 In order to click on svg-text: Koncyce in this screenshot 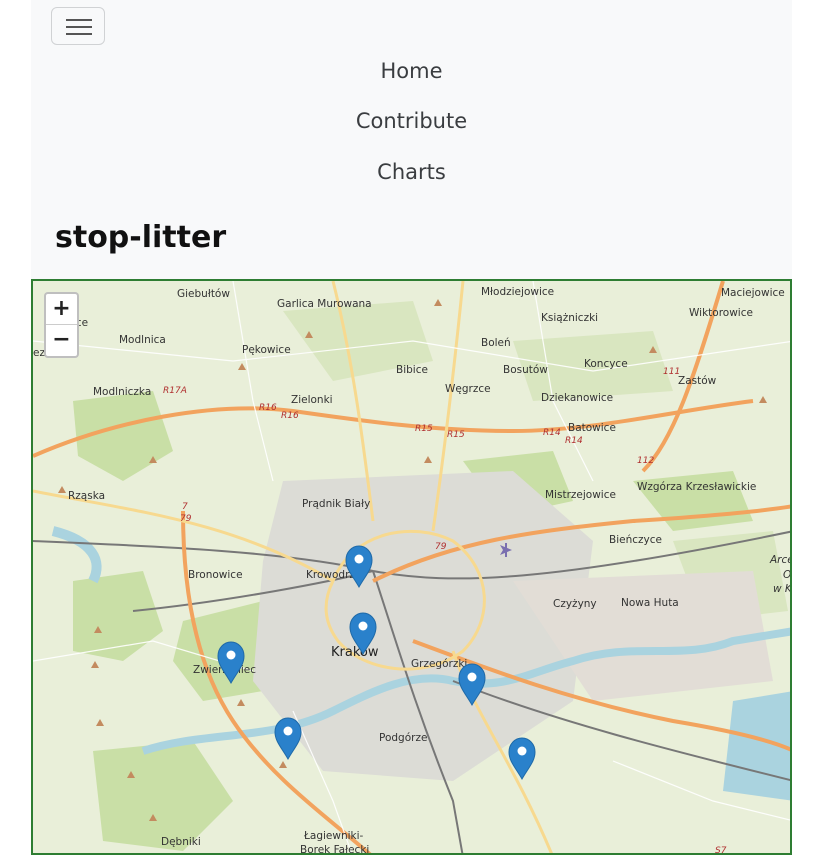, I will do `click(606, 364)`.